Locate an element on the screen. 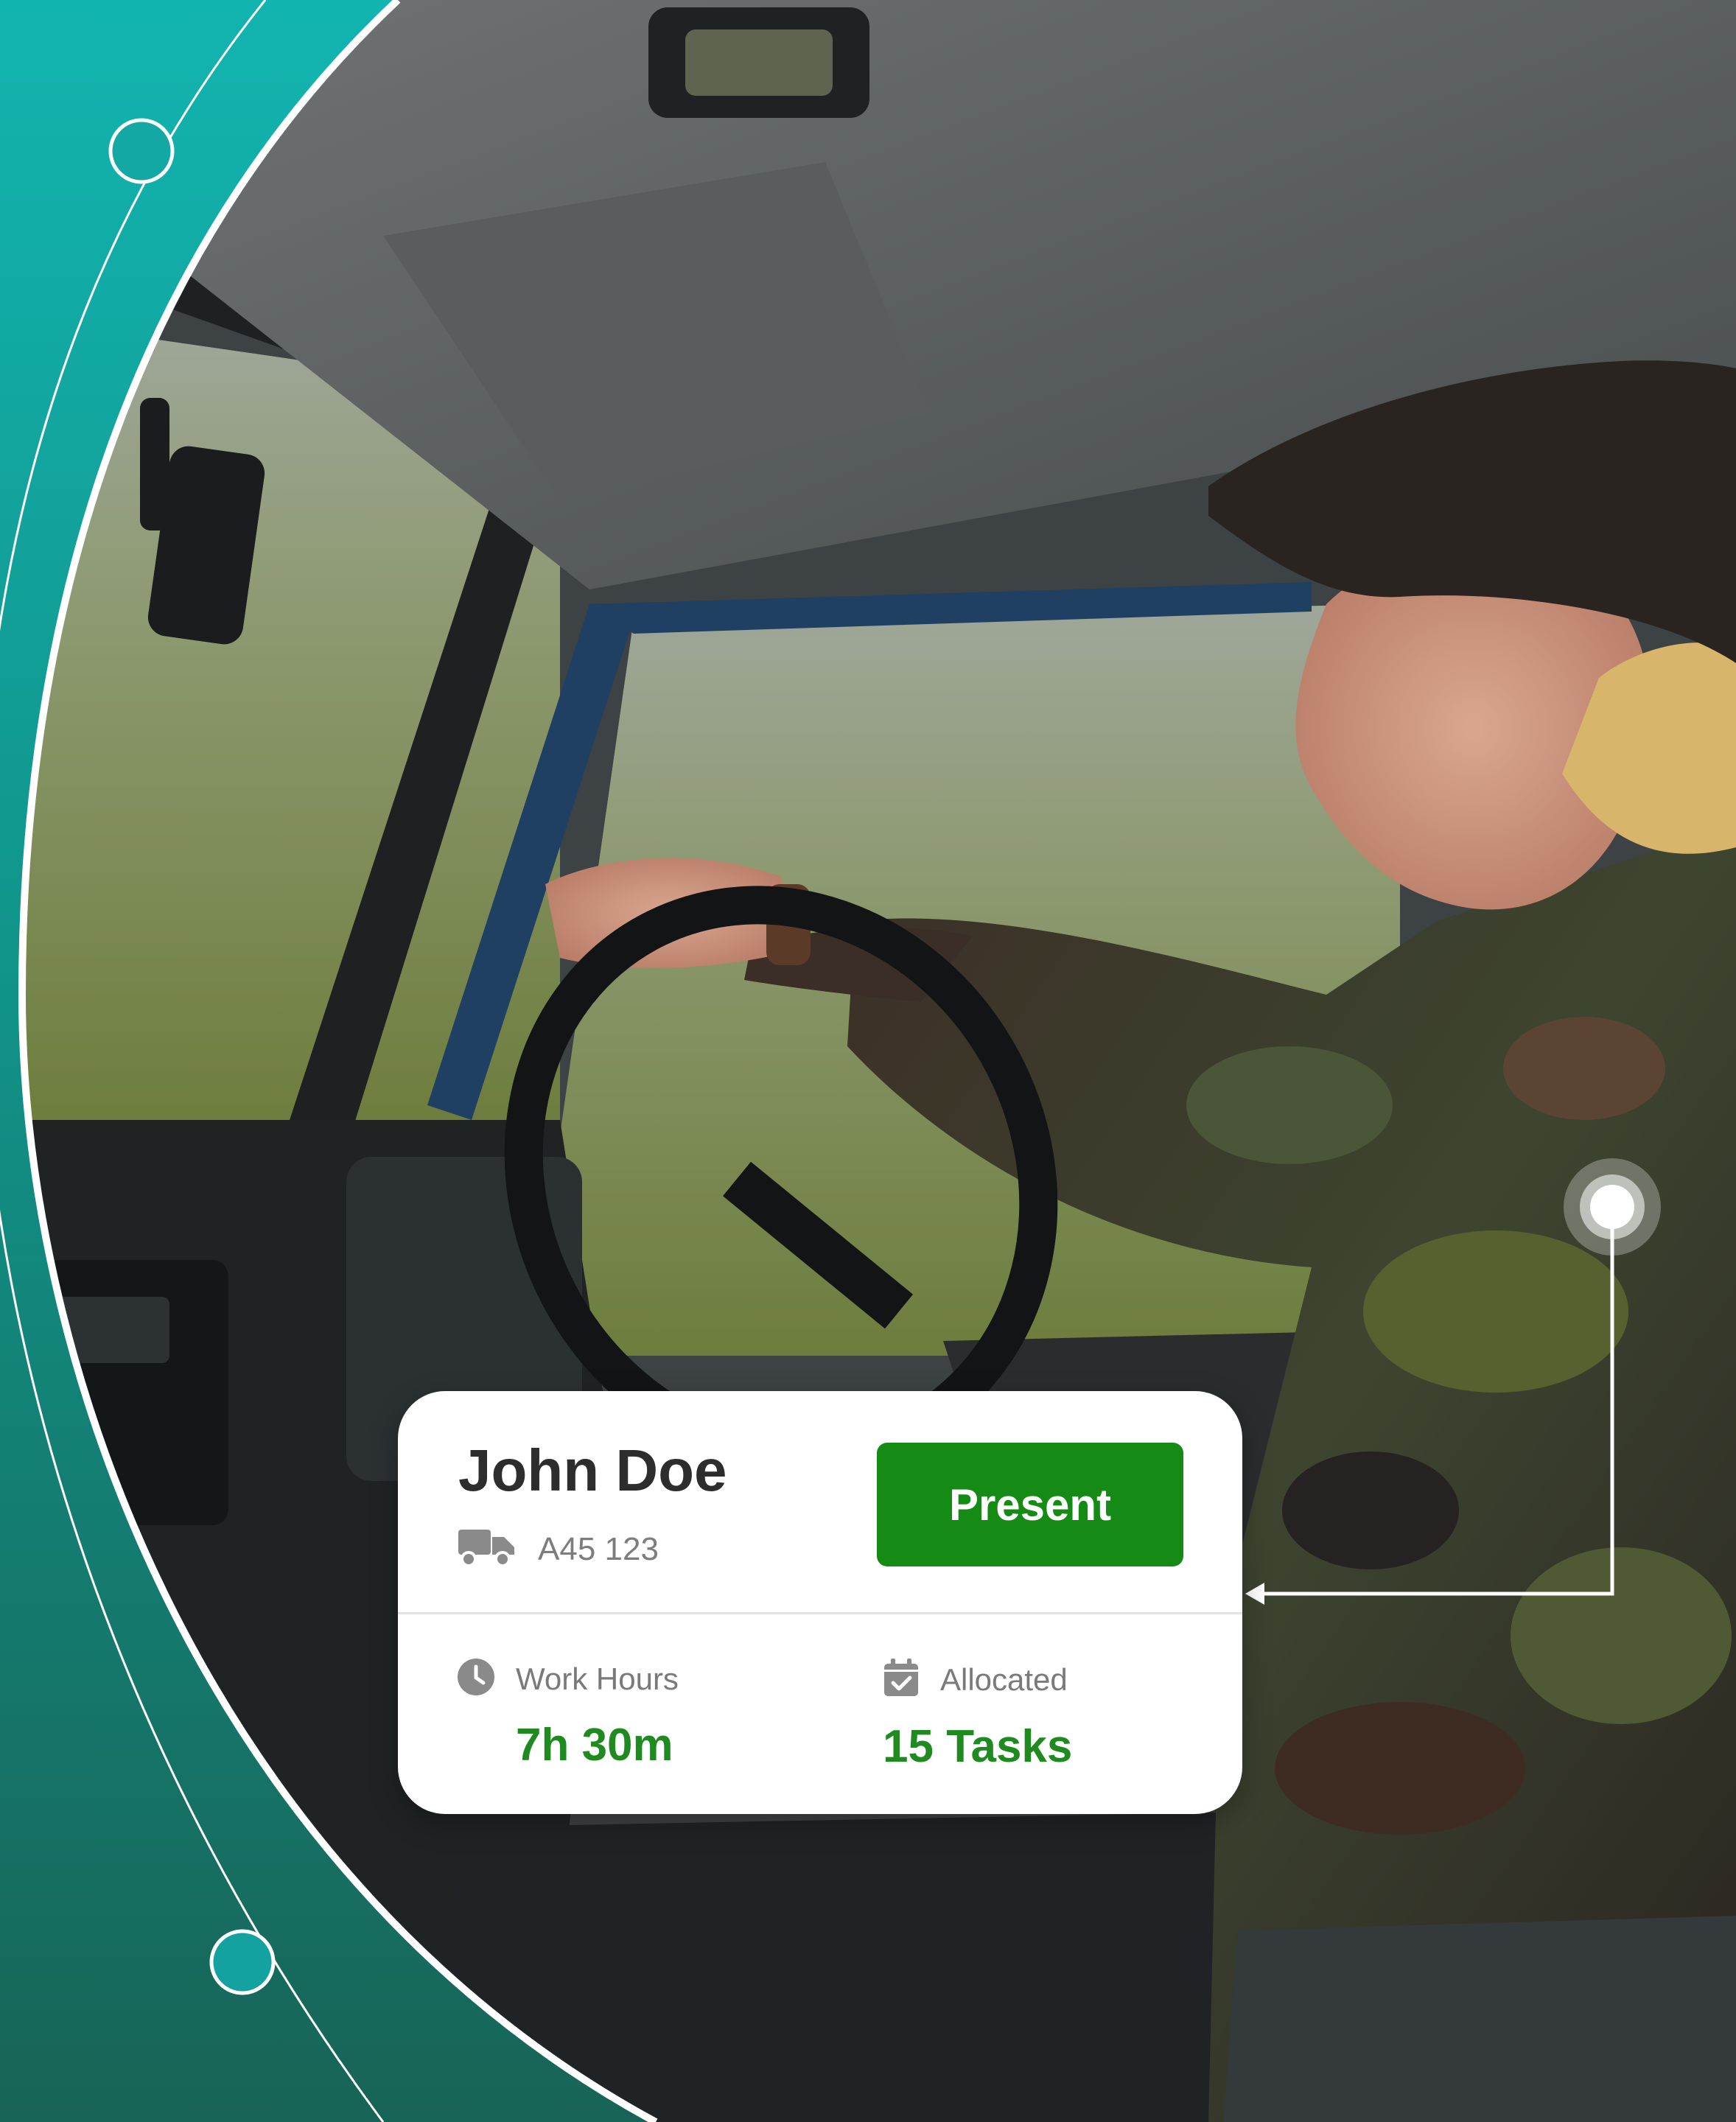 Image resolution: width=1736 pixels, height=2122 pixels. driver-name: John Doe is located at coordinates (592, 1470).